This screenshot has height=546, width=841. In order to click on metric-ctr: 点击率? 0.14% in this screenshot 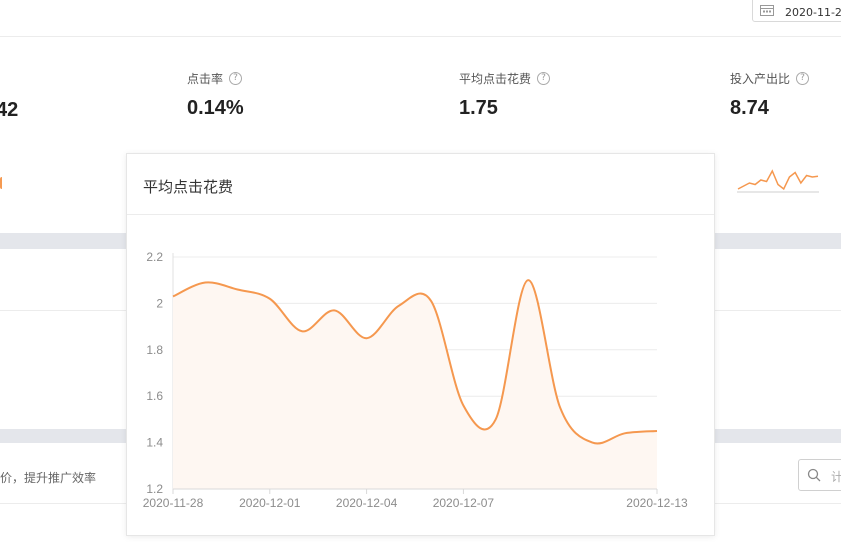, I will do `click(215, 95)`.